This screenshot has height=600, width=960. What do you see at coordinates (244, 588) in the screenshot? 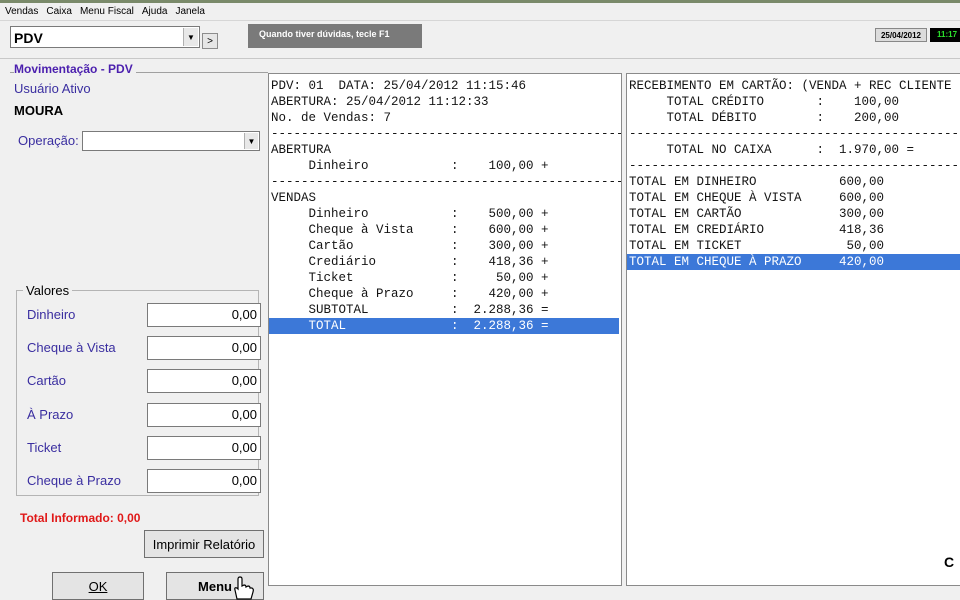
I see `hand-cursor-icon` at bounding box center [244, 588].